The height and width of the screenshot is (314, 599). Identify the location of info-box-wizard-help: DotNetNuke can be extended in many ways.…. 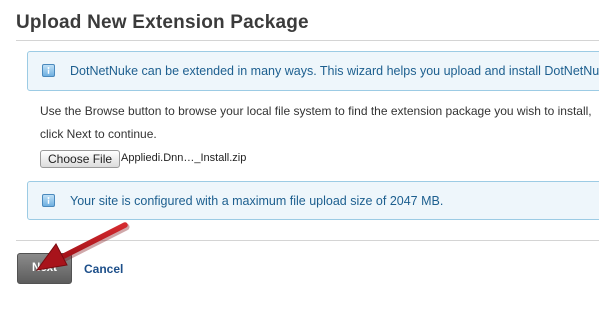
(313, 71).